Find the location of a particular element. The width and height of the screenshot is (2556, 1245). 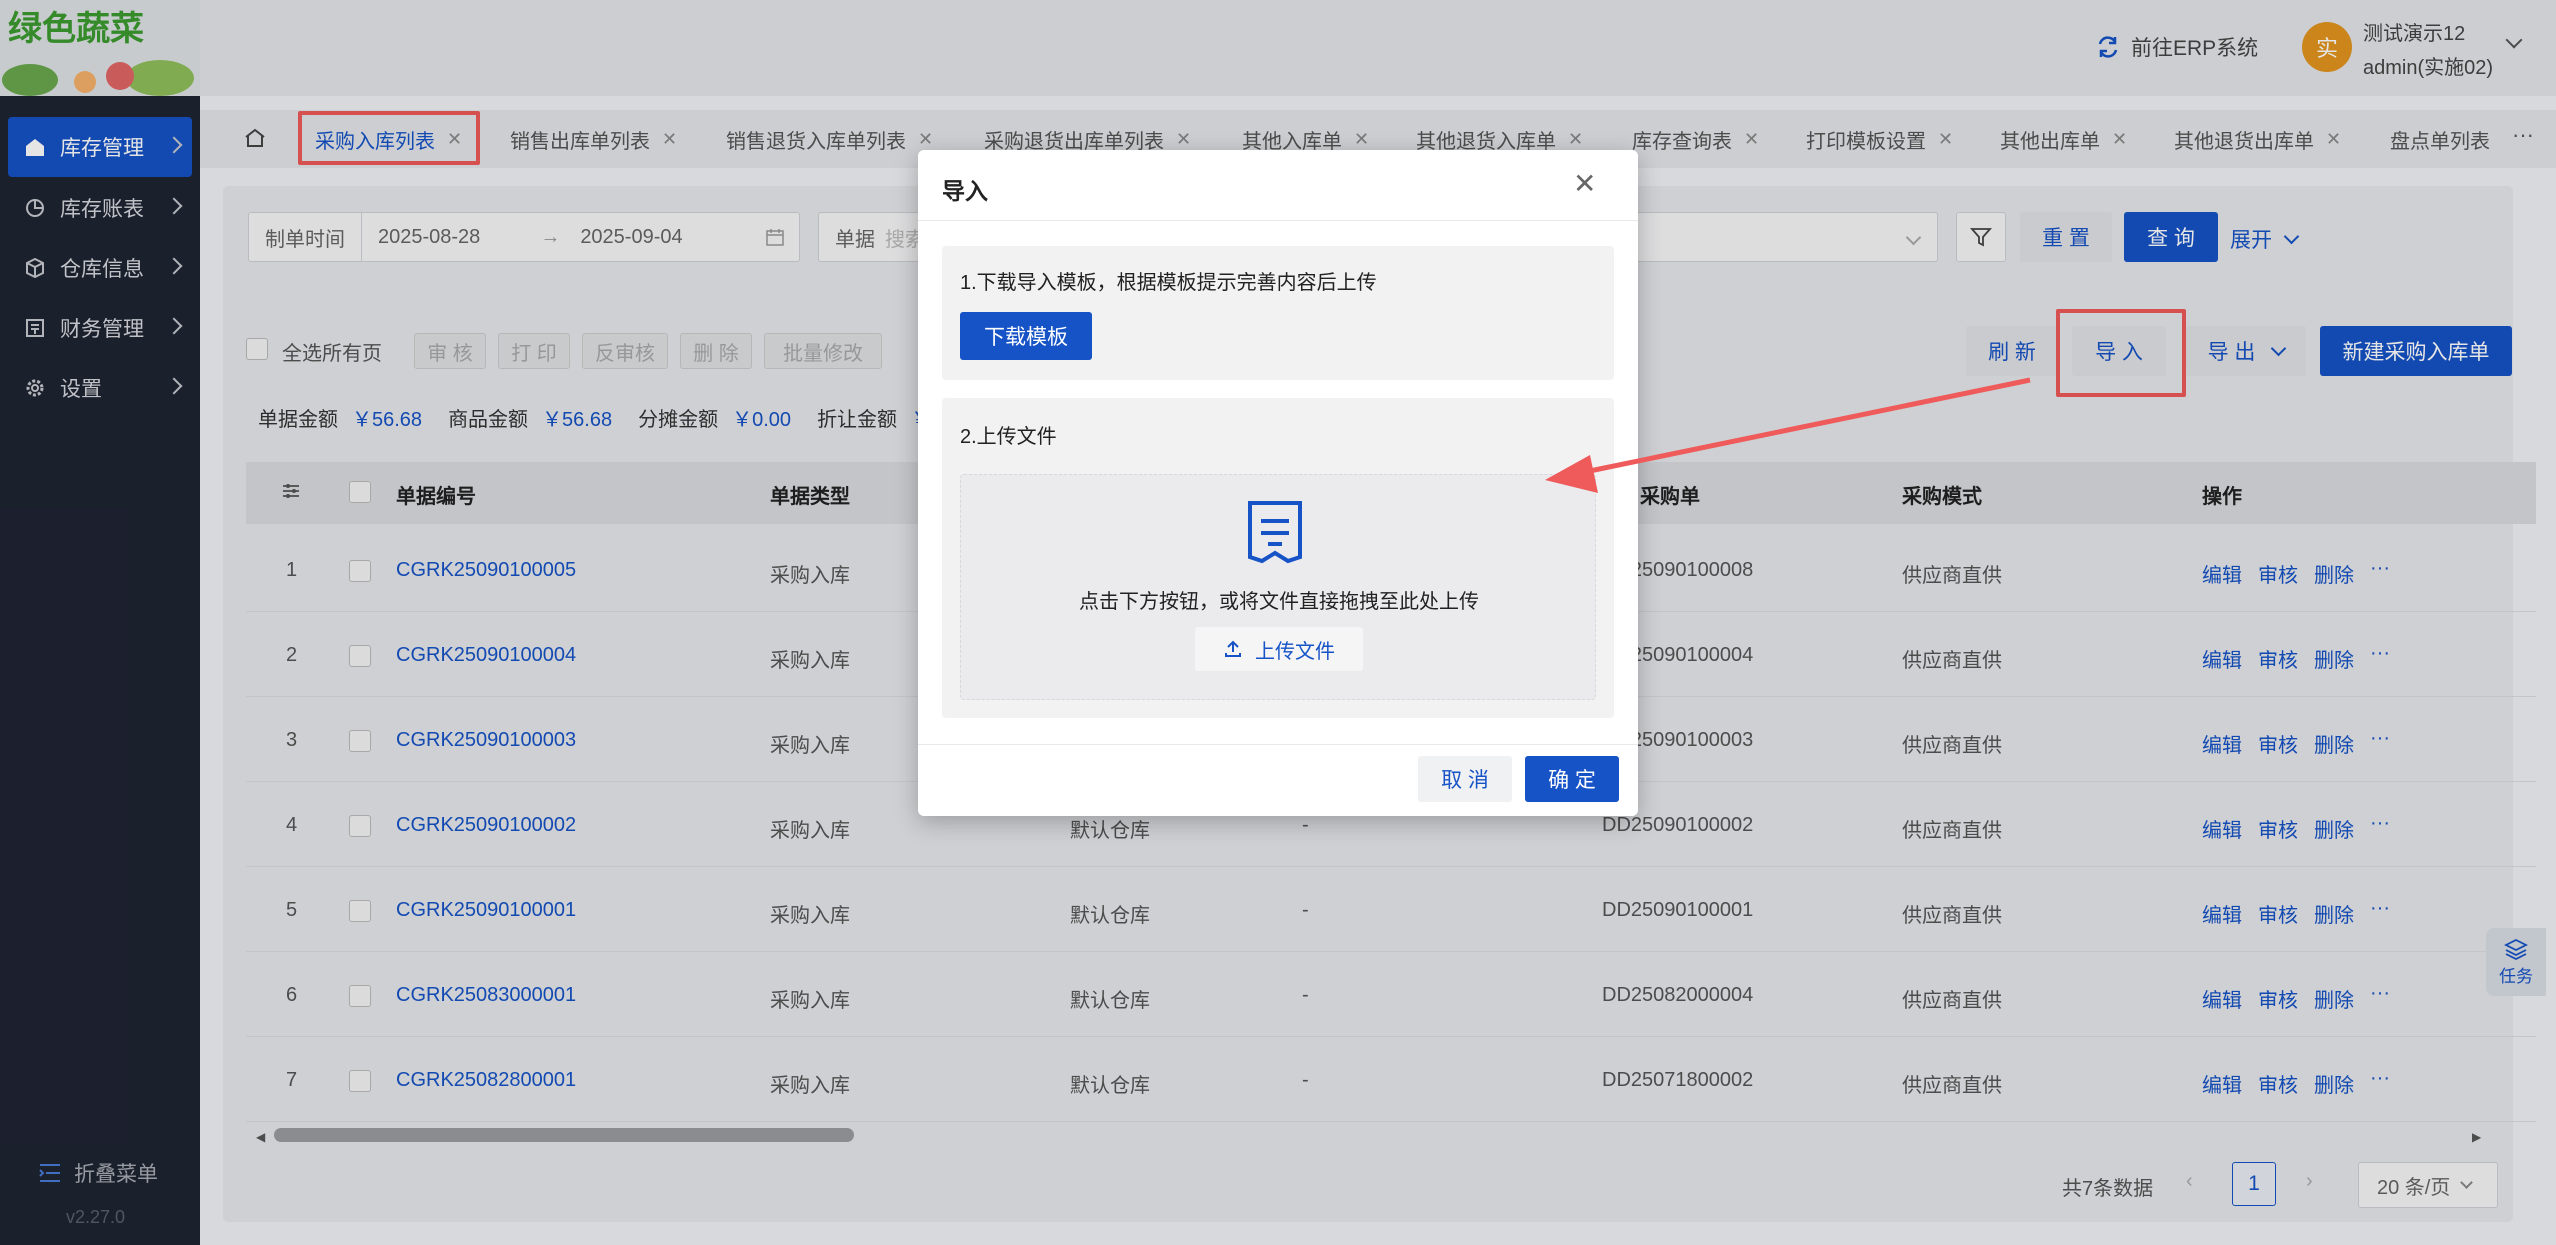

annotation-arrow is located at coordinates (1788, 435).